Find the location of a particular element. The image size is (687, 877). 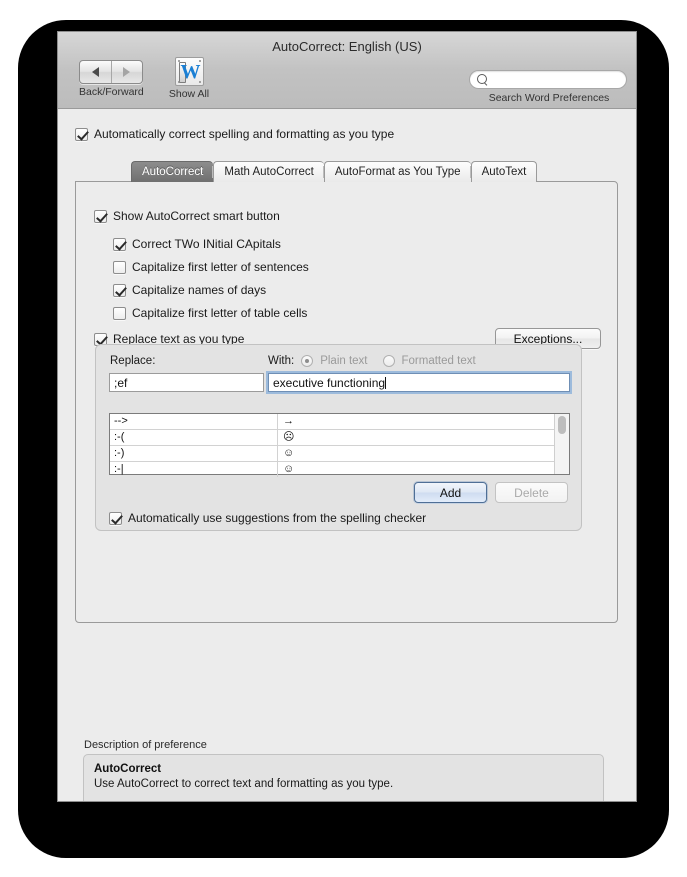

description-section-label: Description of preference is located at coordinates (145, 745).